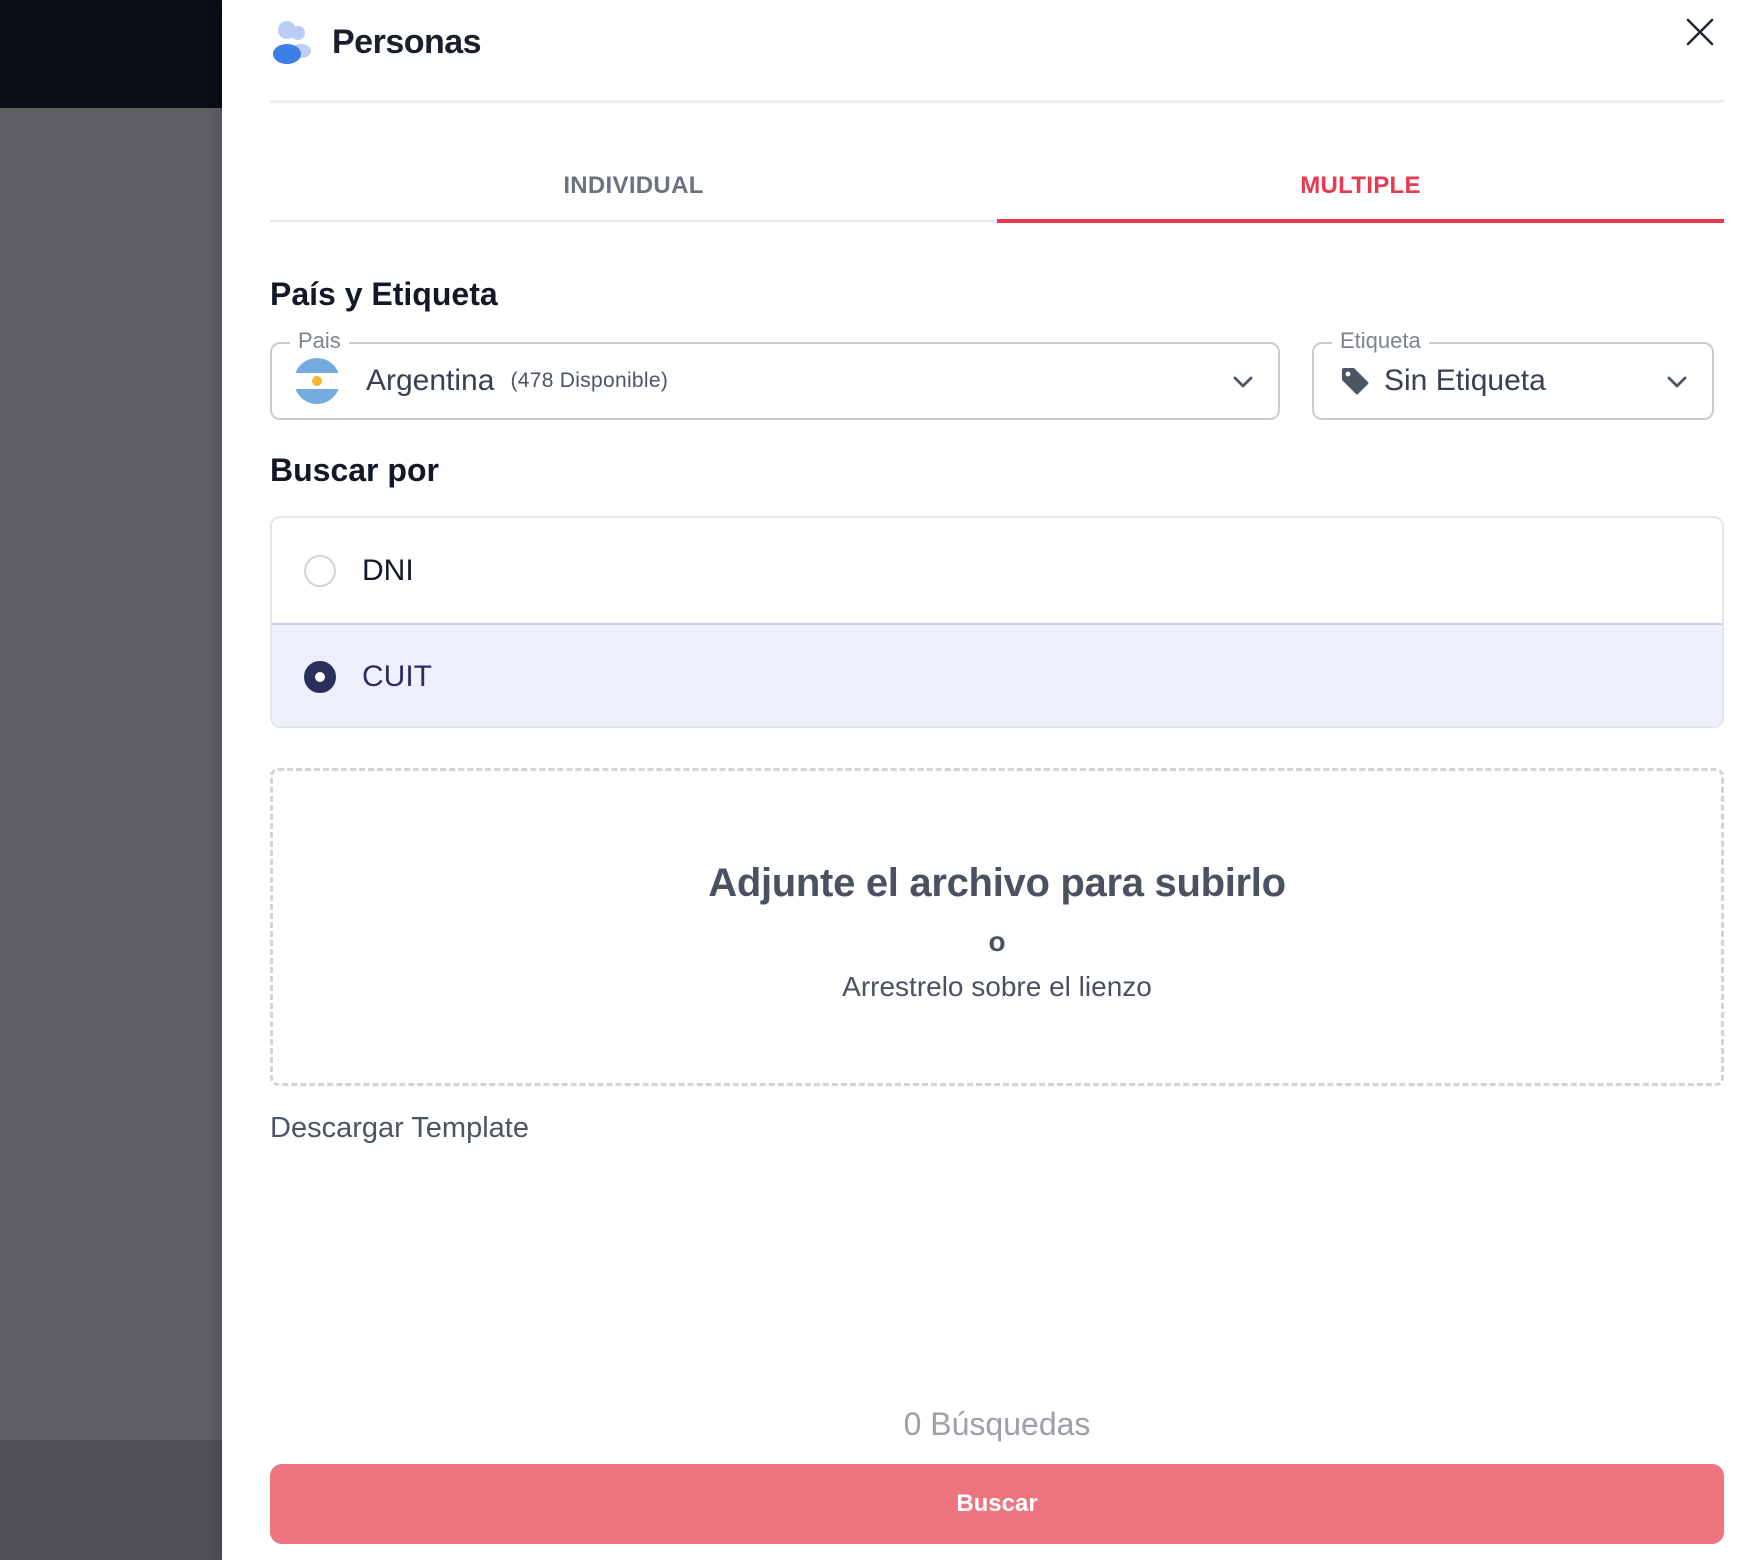 The height and width of the screenshot is (1560, 1756). Describe the element at coordinates (997, 674) in the screenshot. I see `radio-option-cuit: CUIT` at that location.